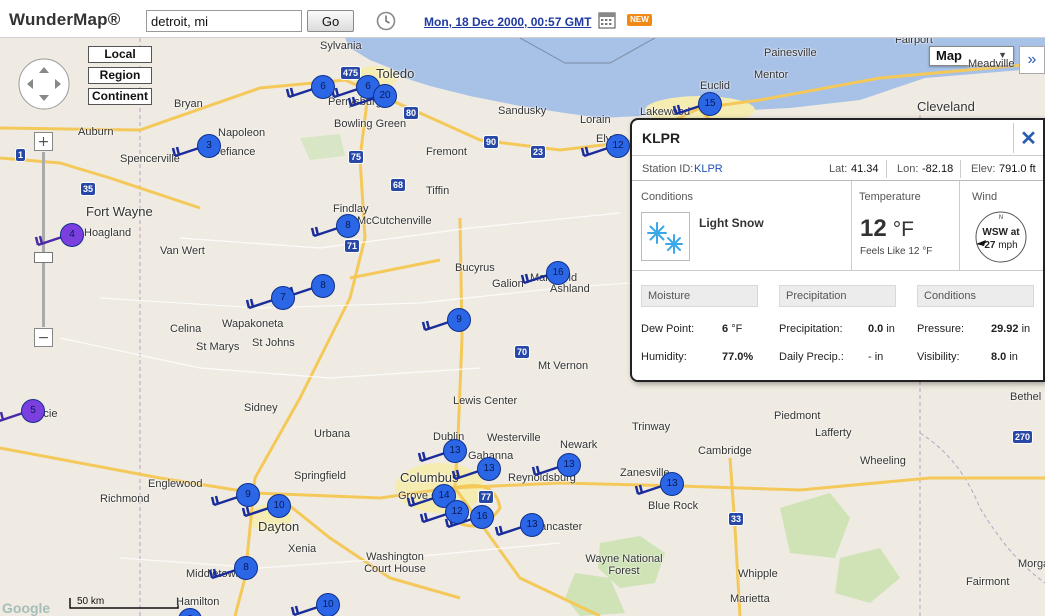 The width and height of the screenshot is (1045, 616). I want to click on place-label: Cambridge, so click(725, 451).